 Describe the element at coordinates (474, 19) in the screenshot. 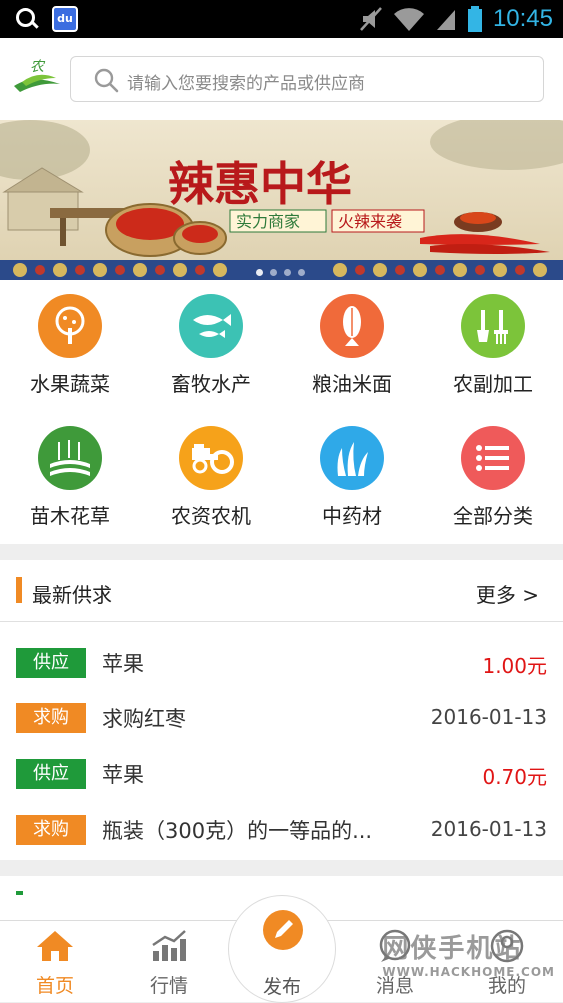

I see `battery-icon` at that location.